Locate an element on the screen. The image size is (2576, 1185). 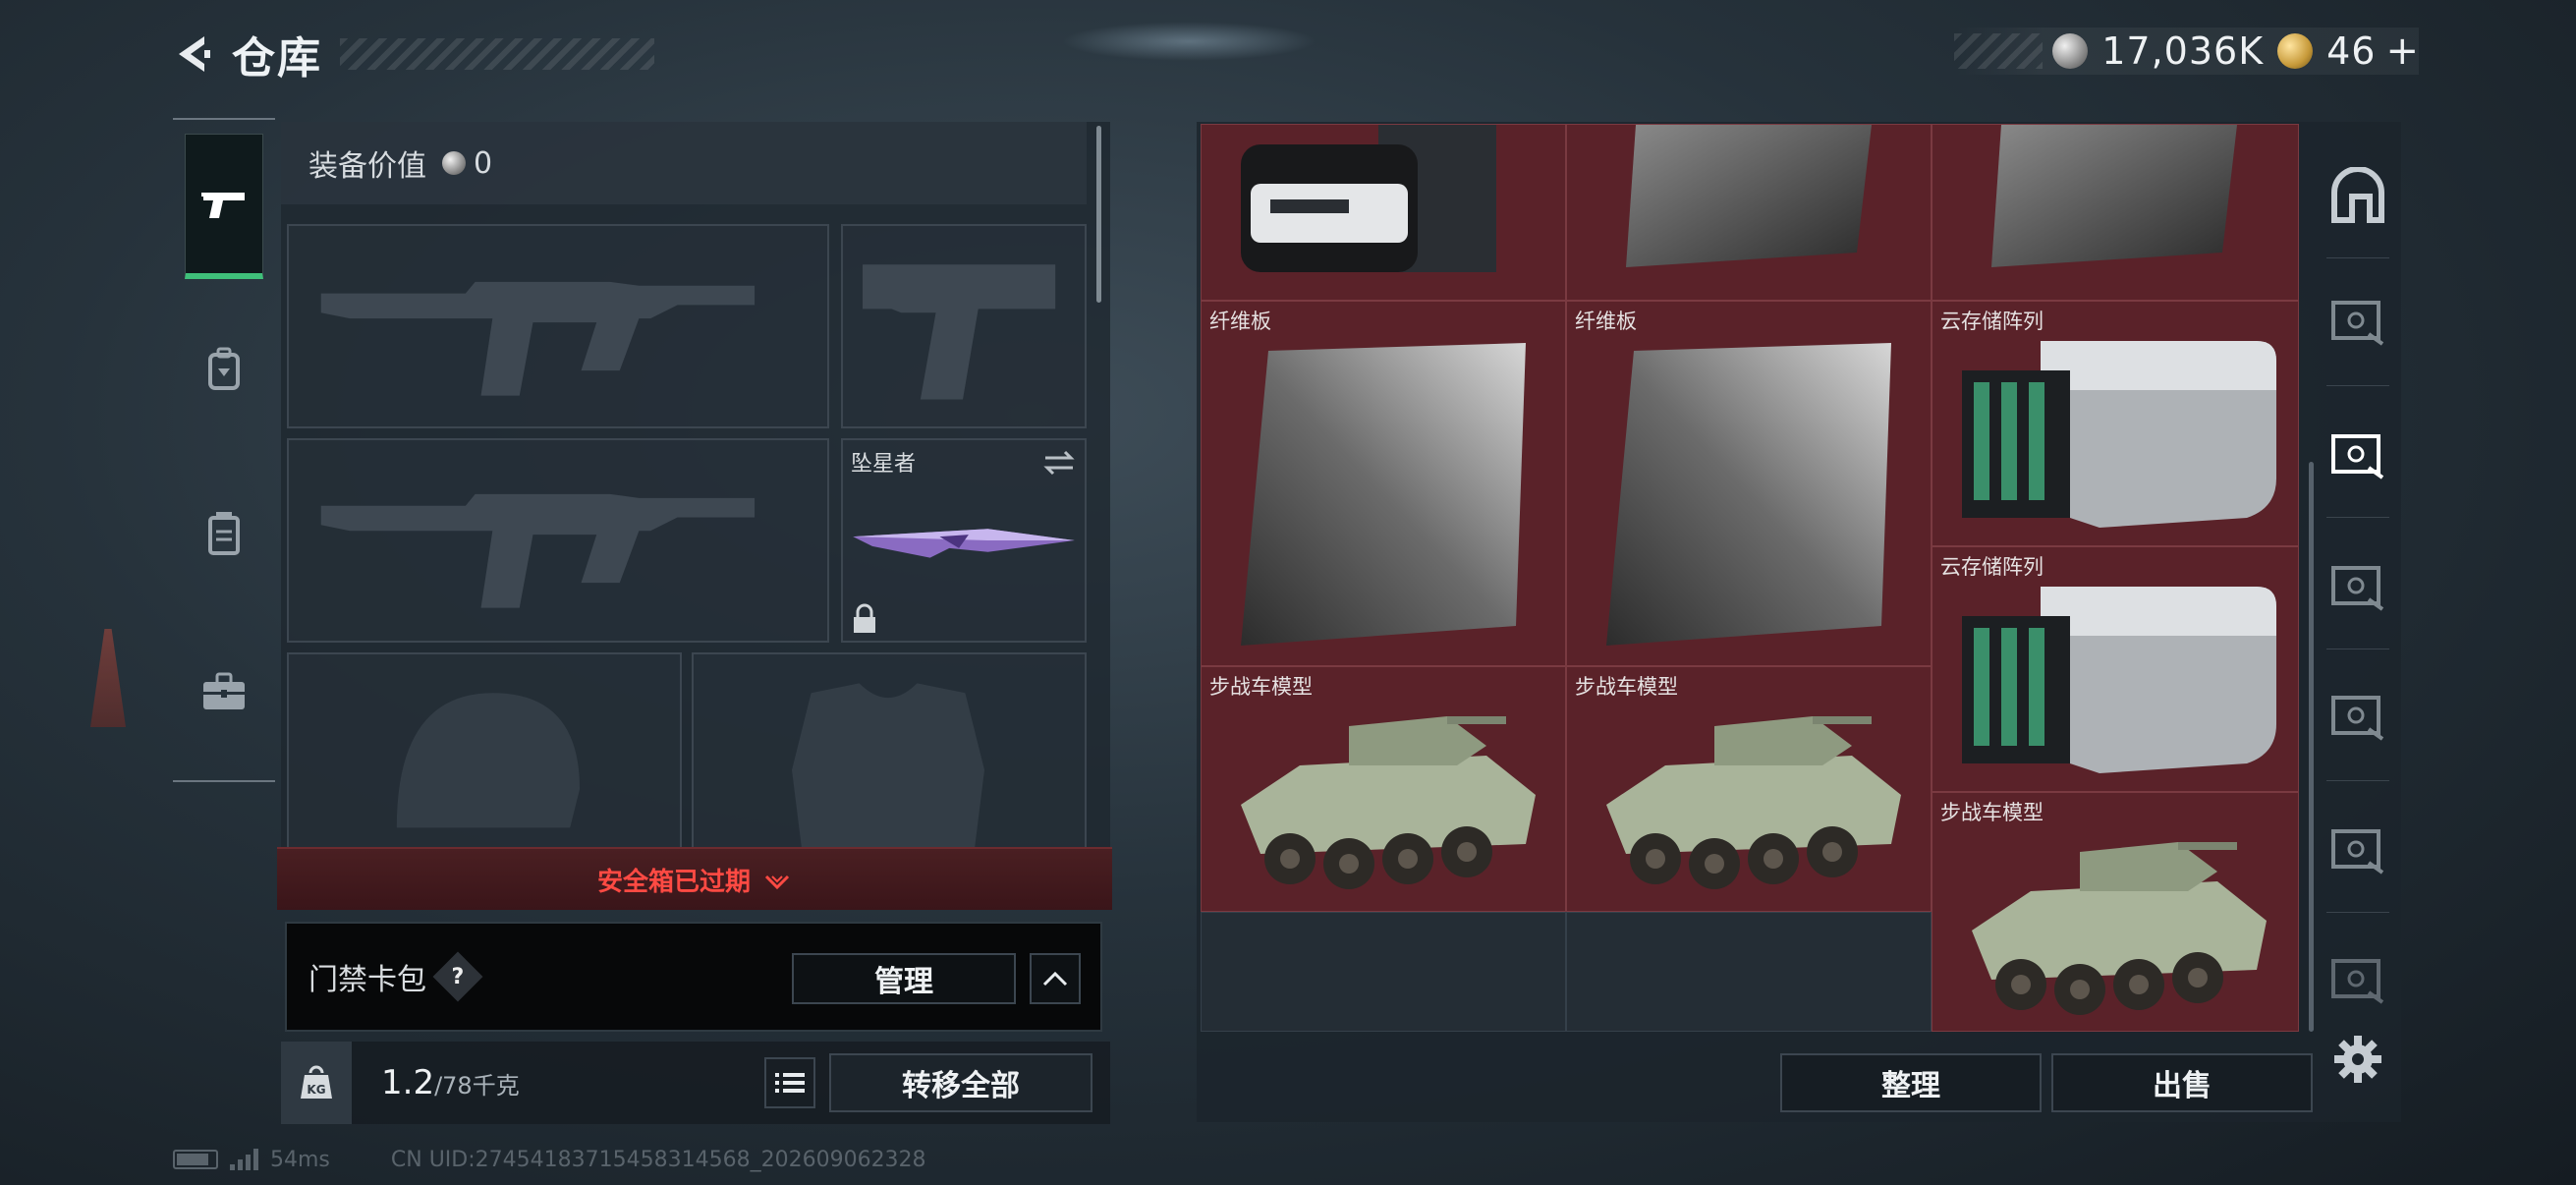
list-view-button is located at coordinates (789, 1083).